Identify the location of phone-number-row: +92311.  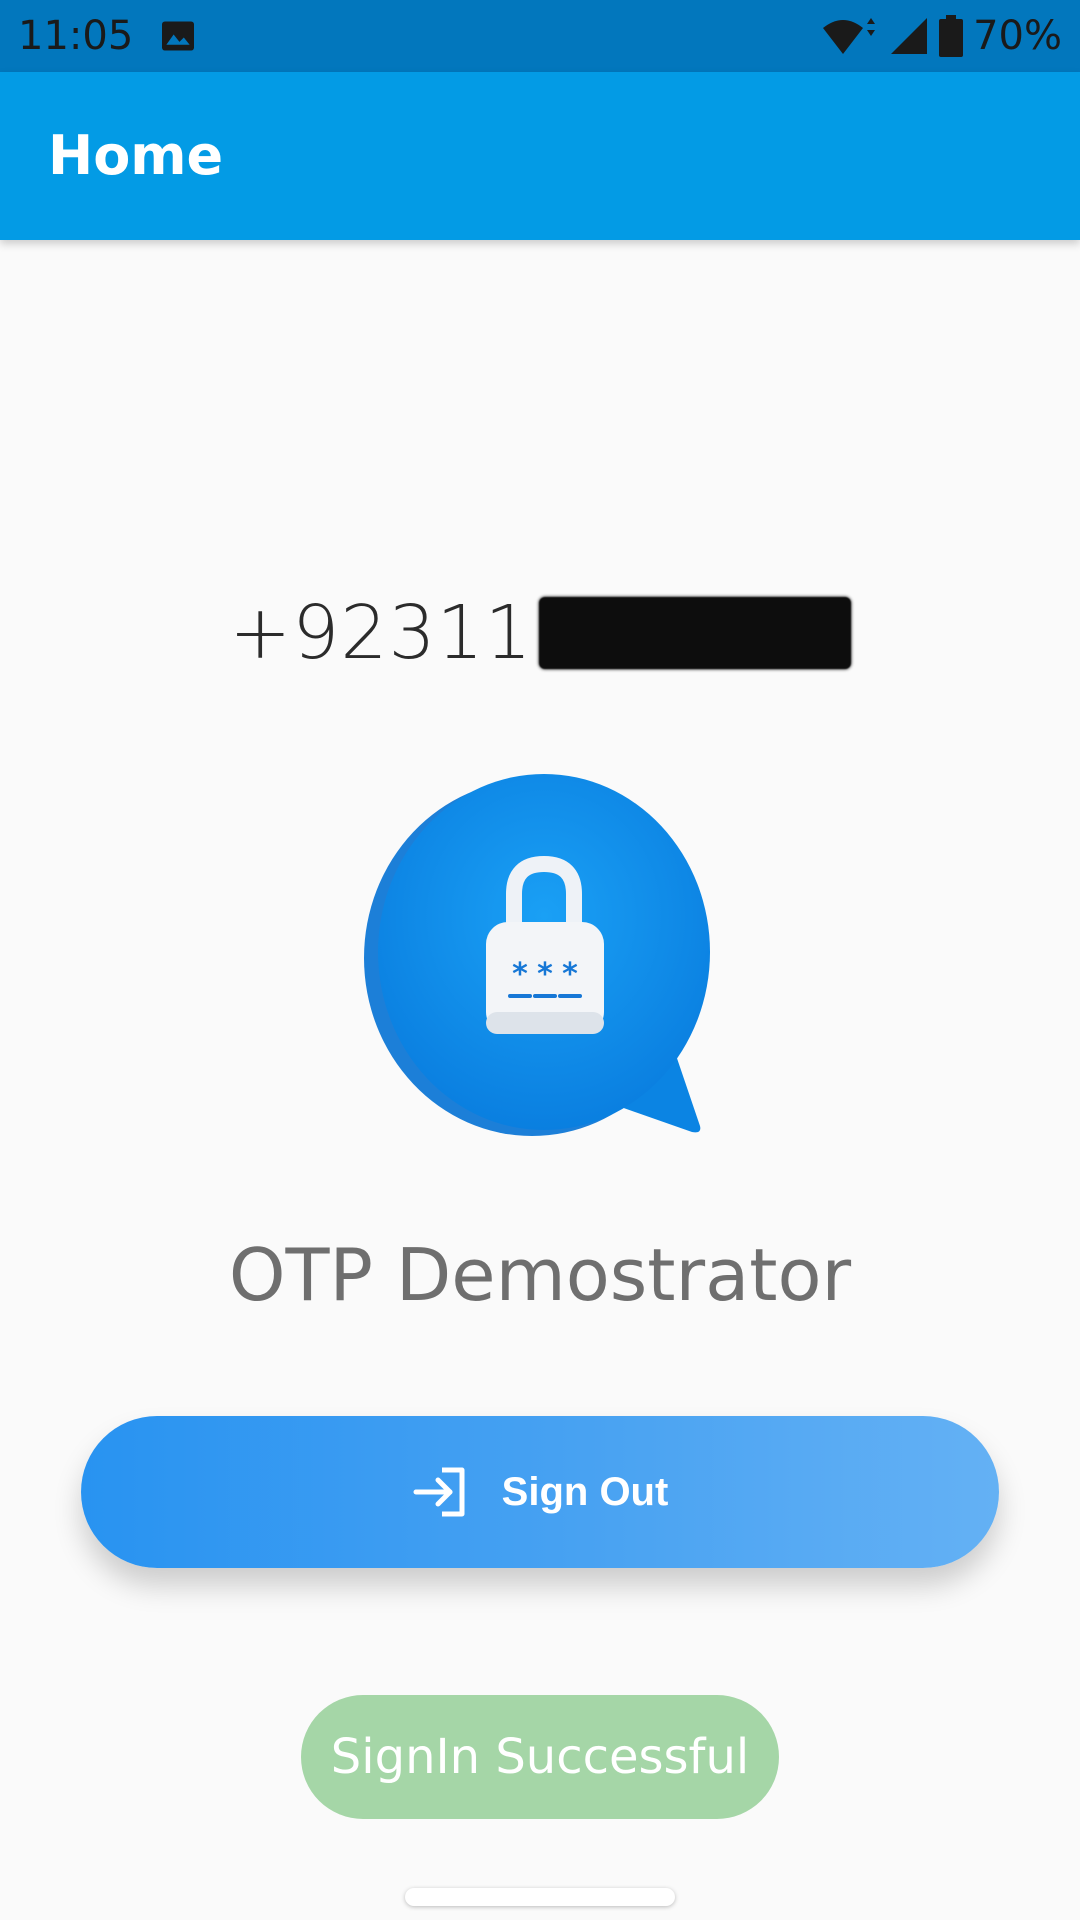
(540, 633).